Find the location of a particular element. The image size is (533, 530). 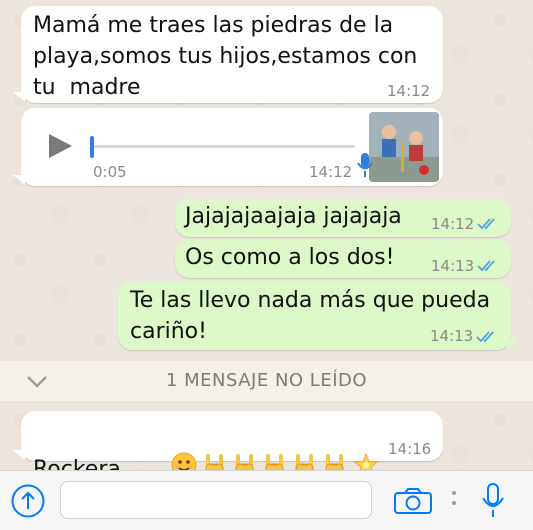

unread-divider-label: 1 MENSAJE NO LEÍDO is located at coordinates (266, 380).